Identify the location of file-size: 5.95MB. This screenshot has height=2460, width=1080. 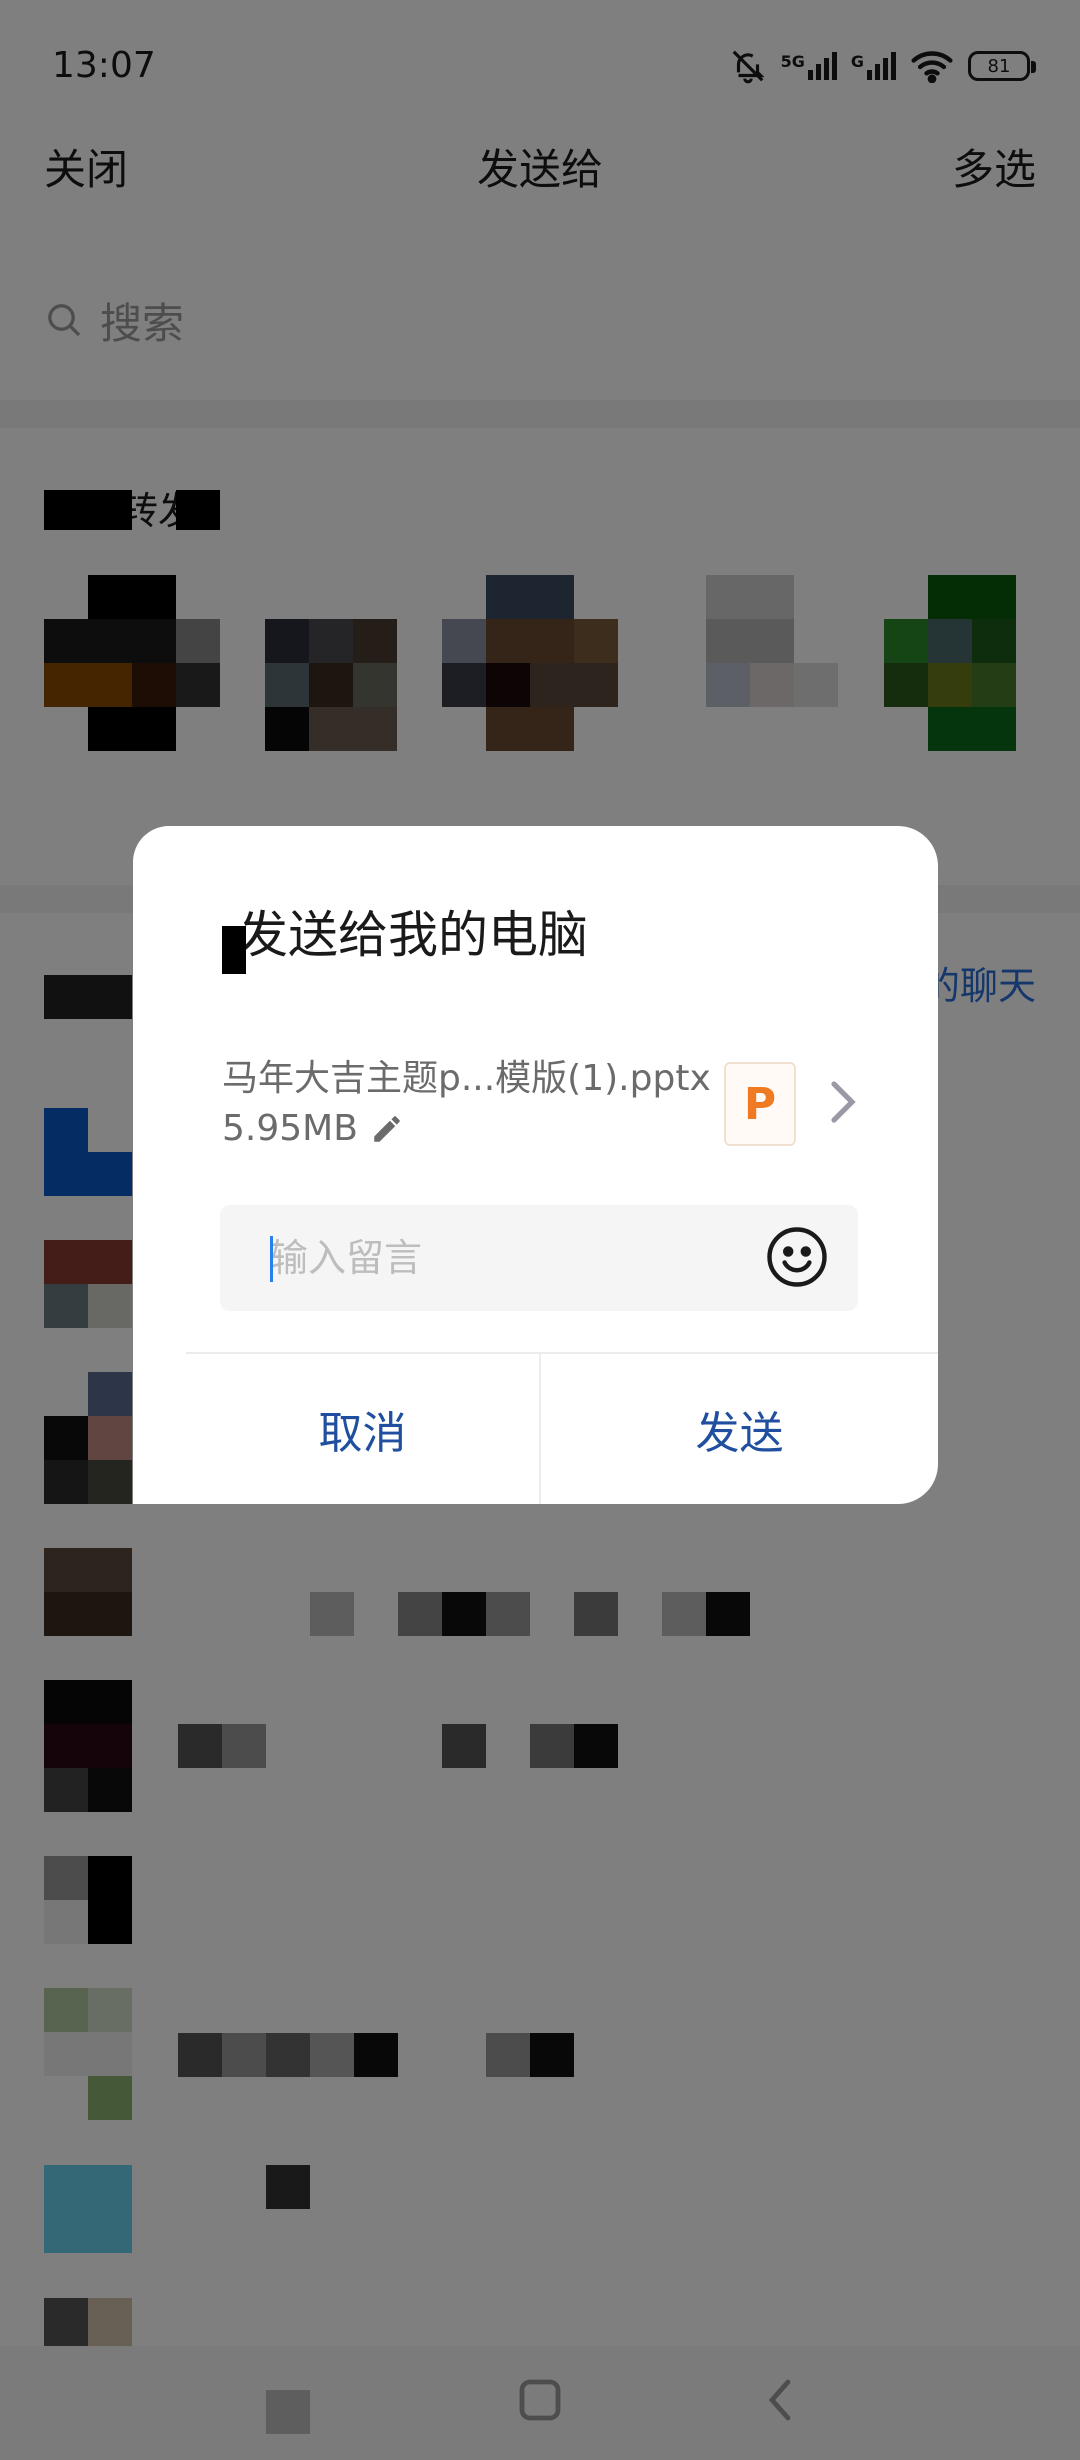
(290, 1128).